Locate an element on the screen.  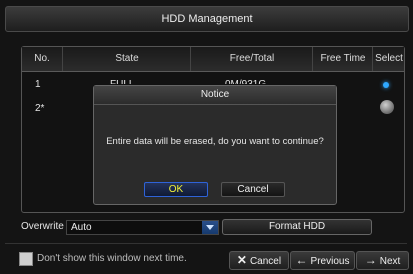
close-icon: ✕ is located at coordinates (241, 260).